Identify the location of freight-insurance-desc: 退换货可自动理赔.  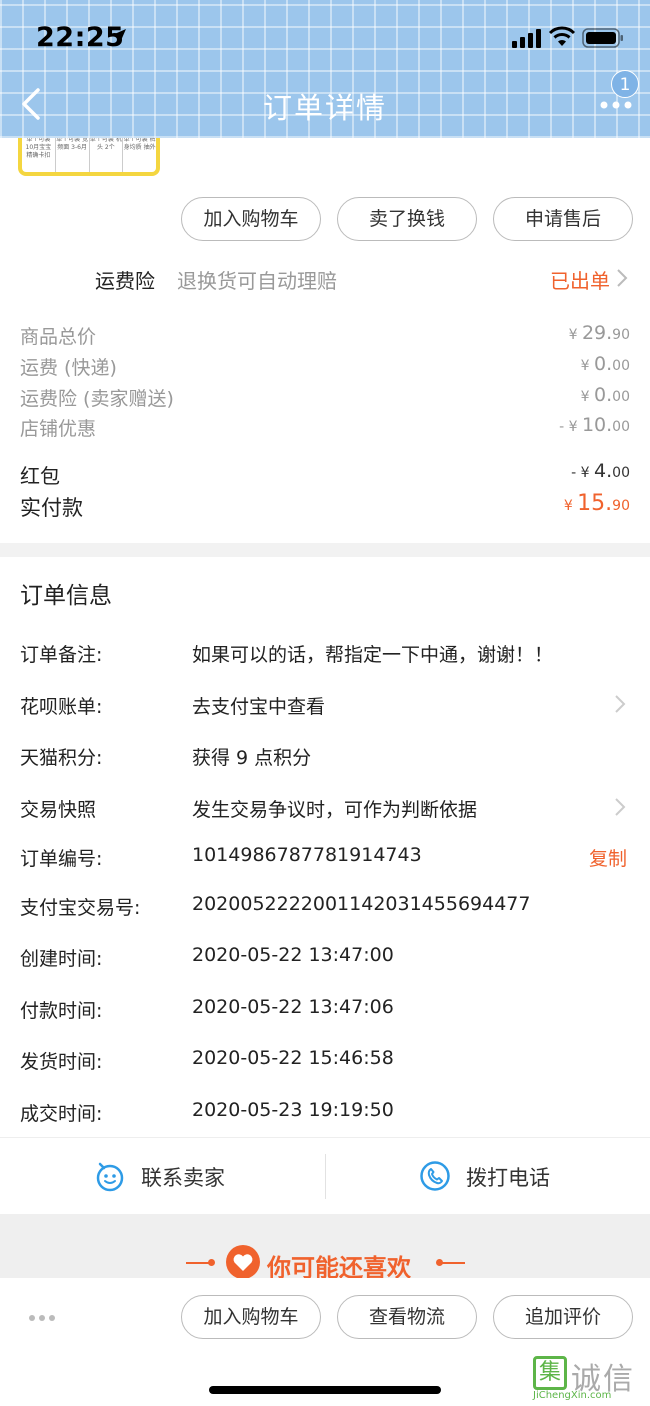
(257, 281).